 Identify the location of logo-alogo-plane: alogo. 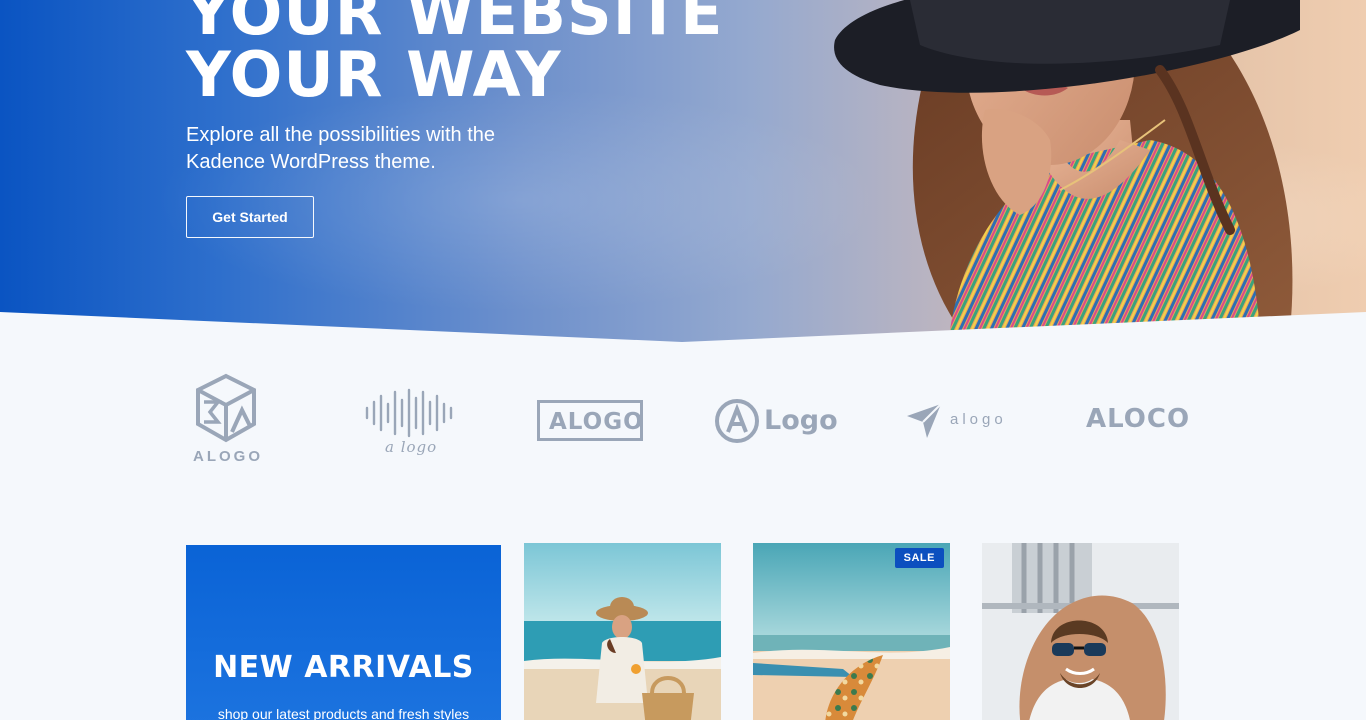
(960, 421).